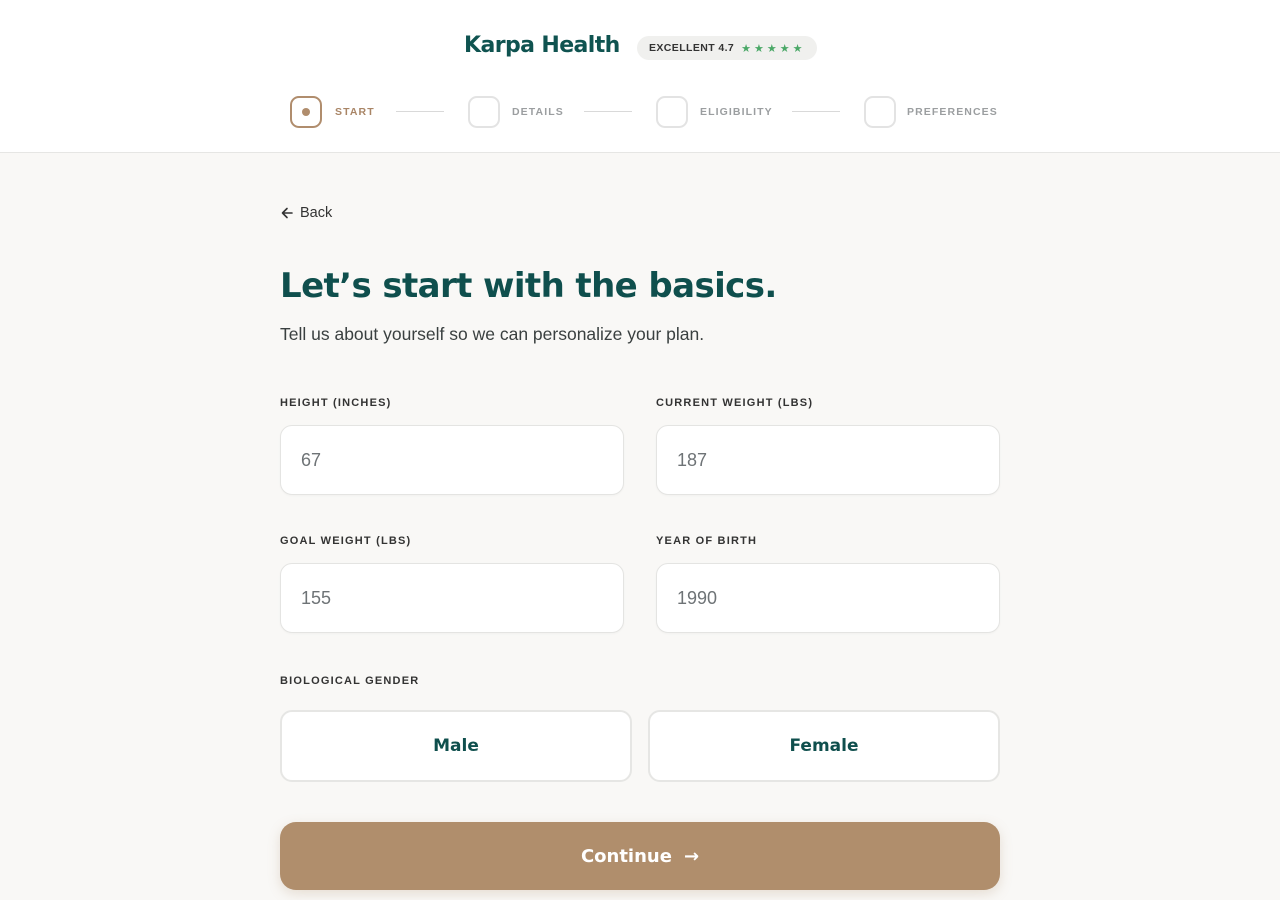 This screenshot has width=1280, height=900. Describe the element at coordinates (350, 681) in the screenshot. I see `gender-label: BIOLOGICAL GENDER` at that location.